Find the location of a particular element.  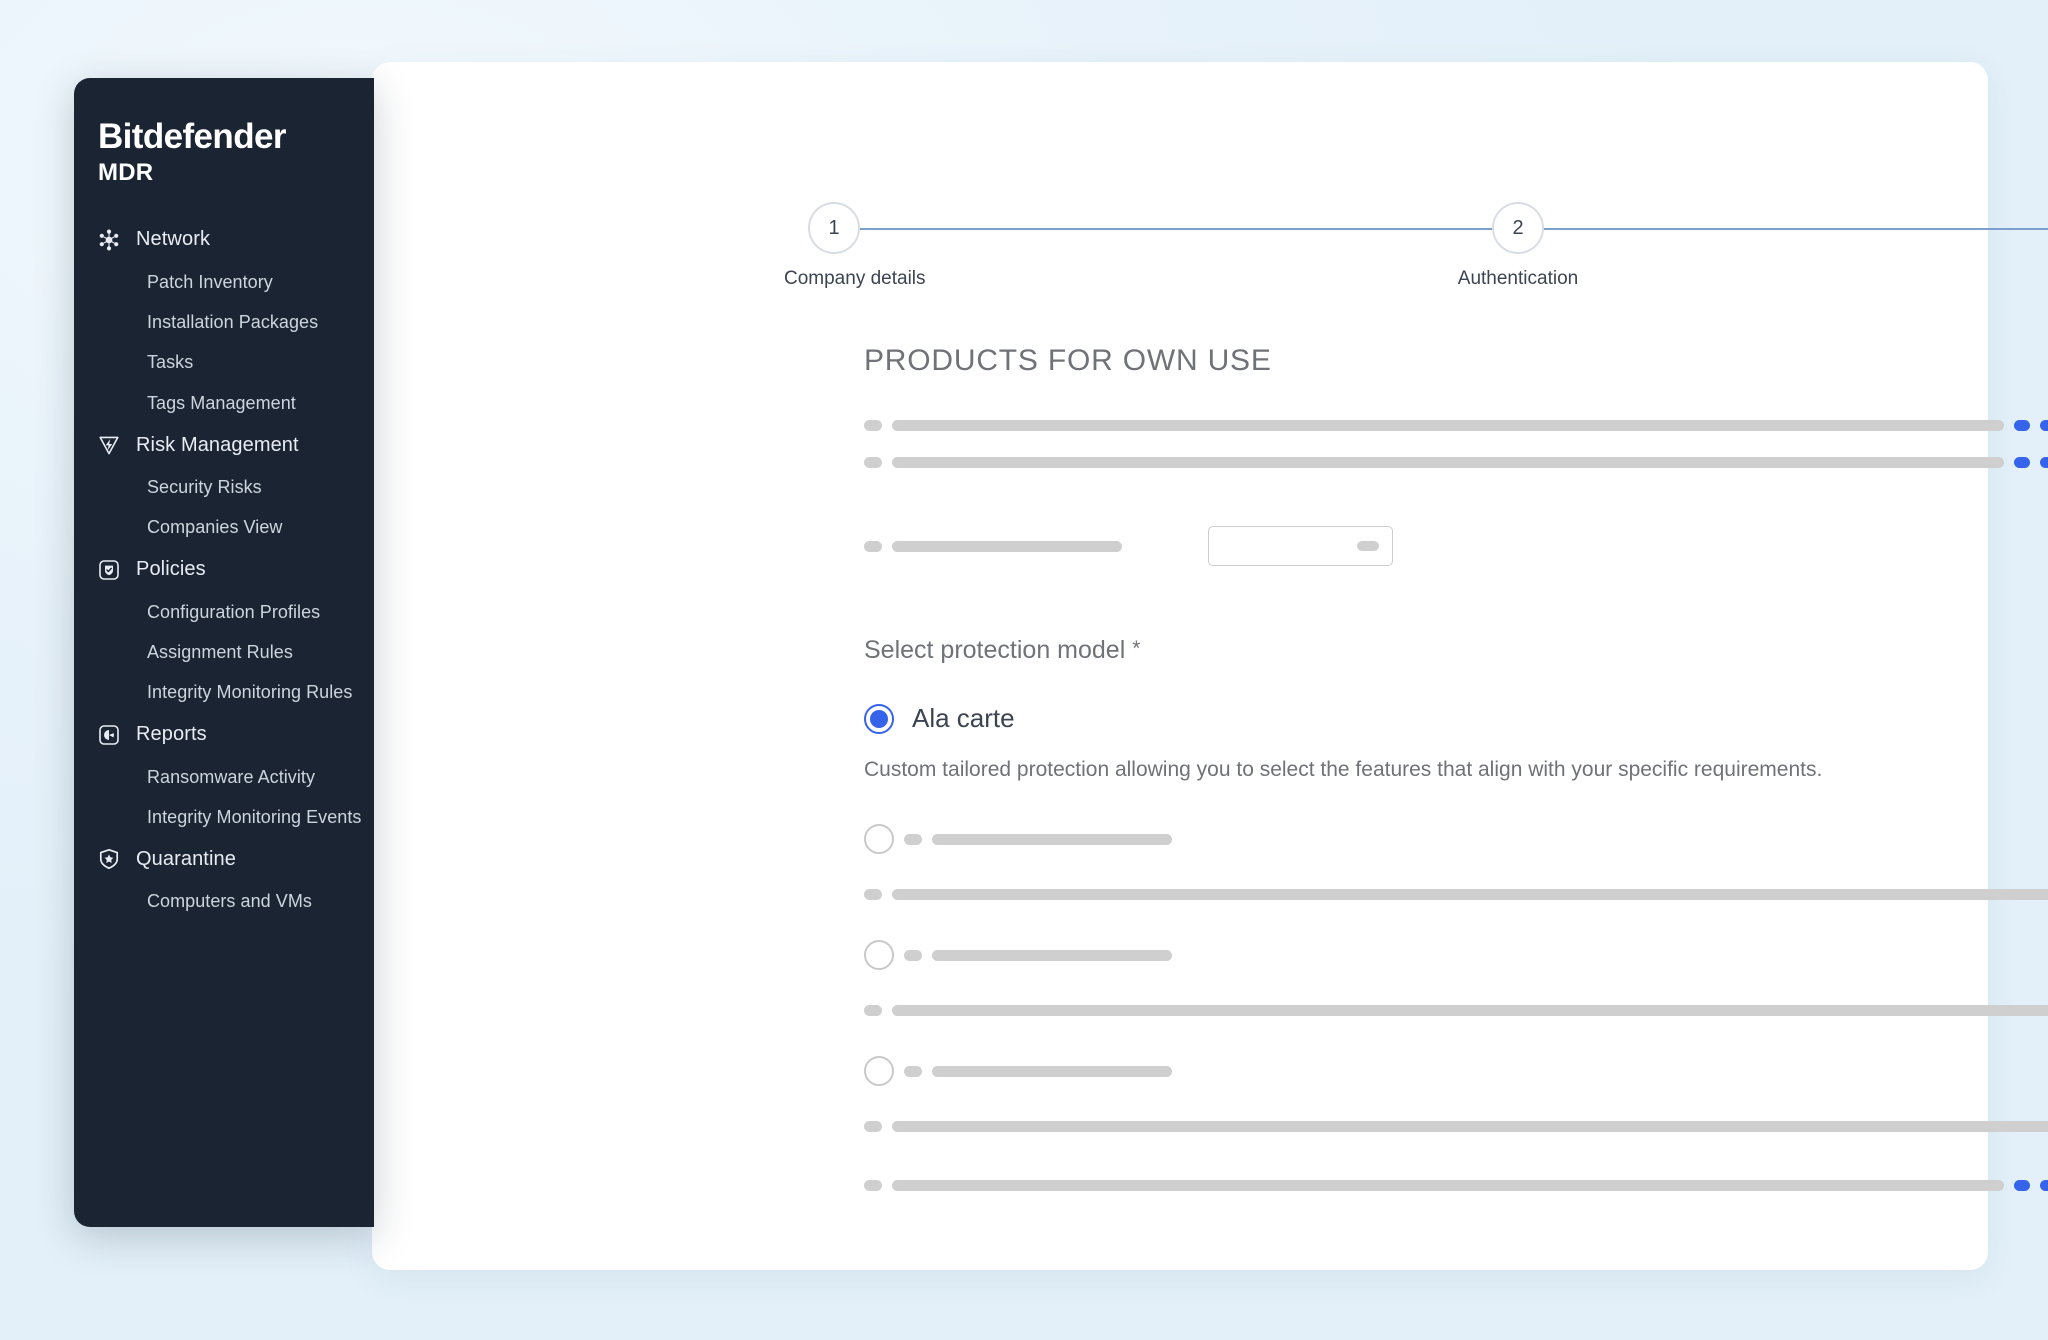

sidebar-item-label: Companies View is located at coordinates (215, 527).